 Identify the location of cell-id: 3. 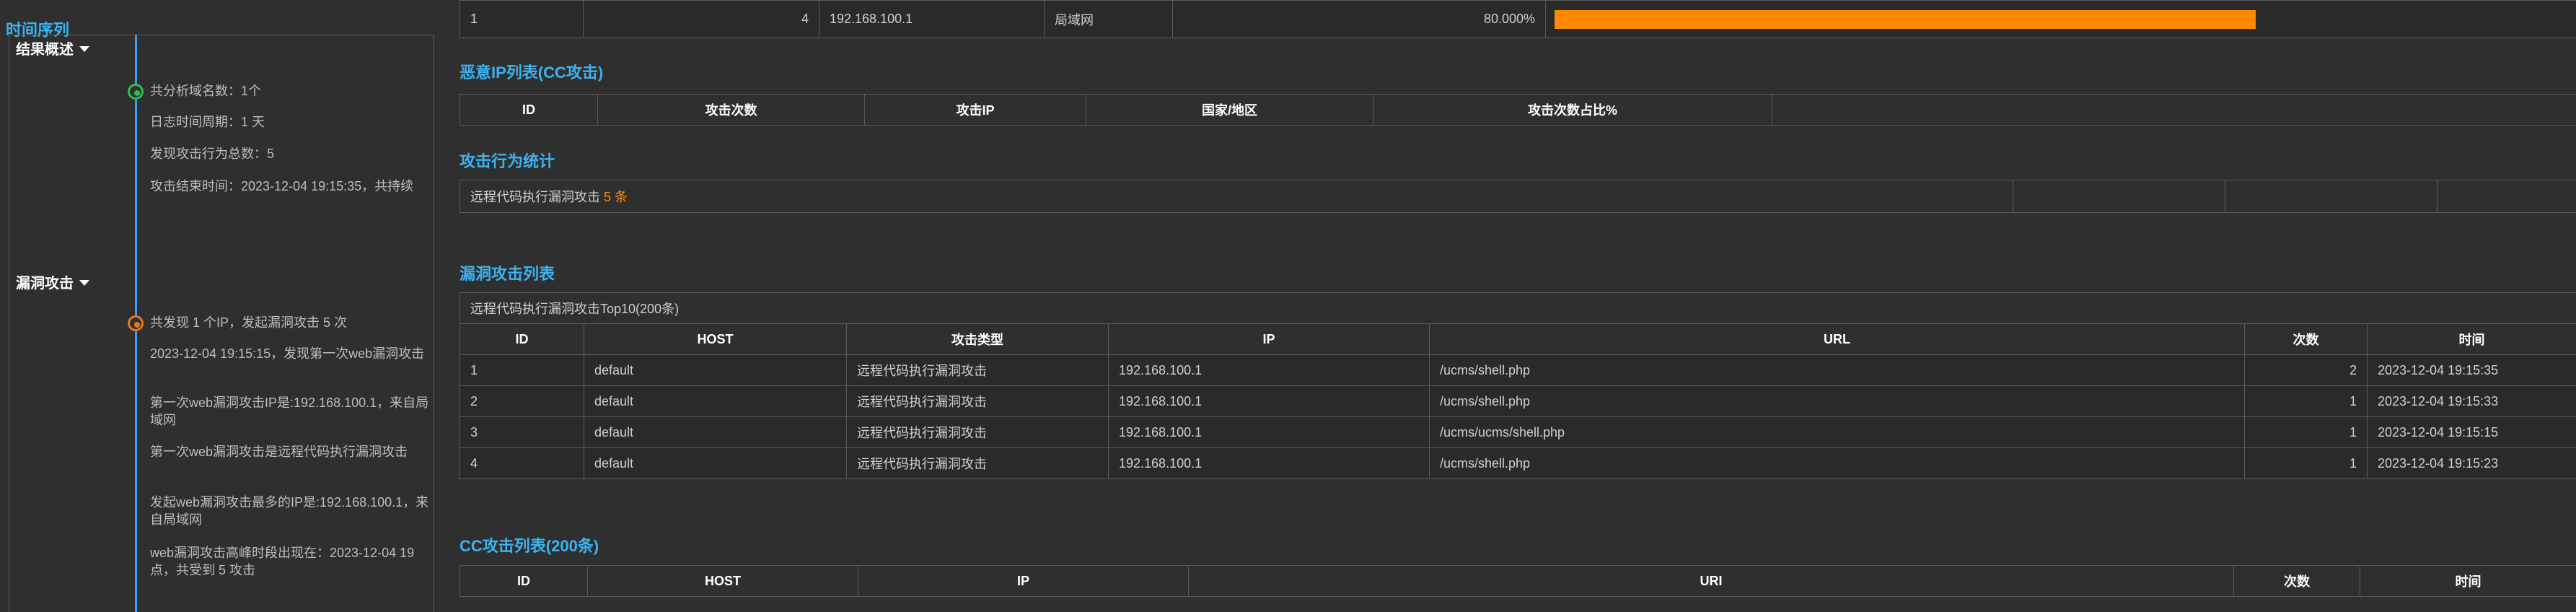
(522, 432).